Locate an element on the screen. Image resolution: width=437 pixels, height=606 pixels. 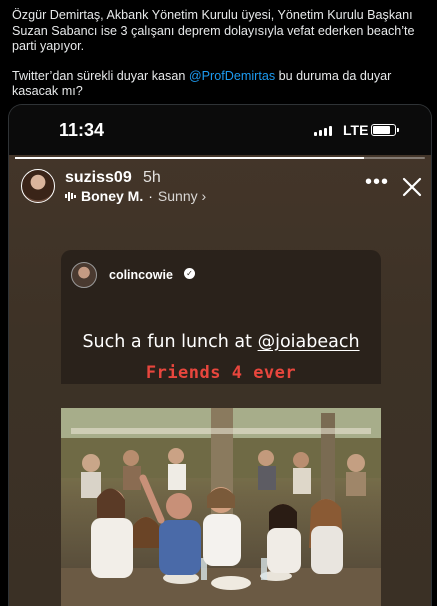
status-time: 11:34 is located at coordinates (82, 130).